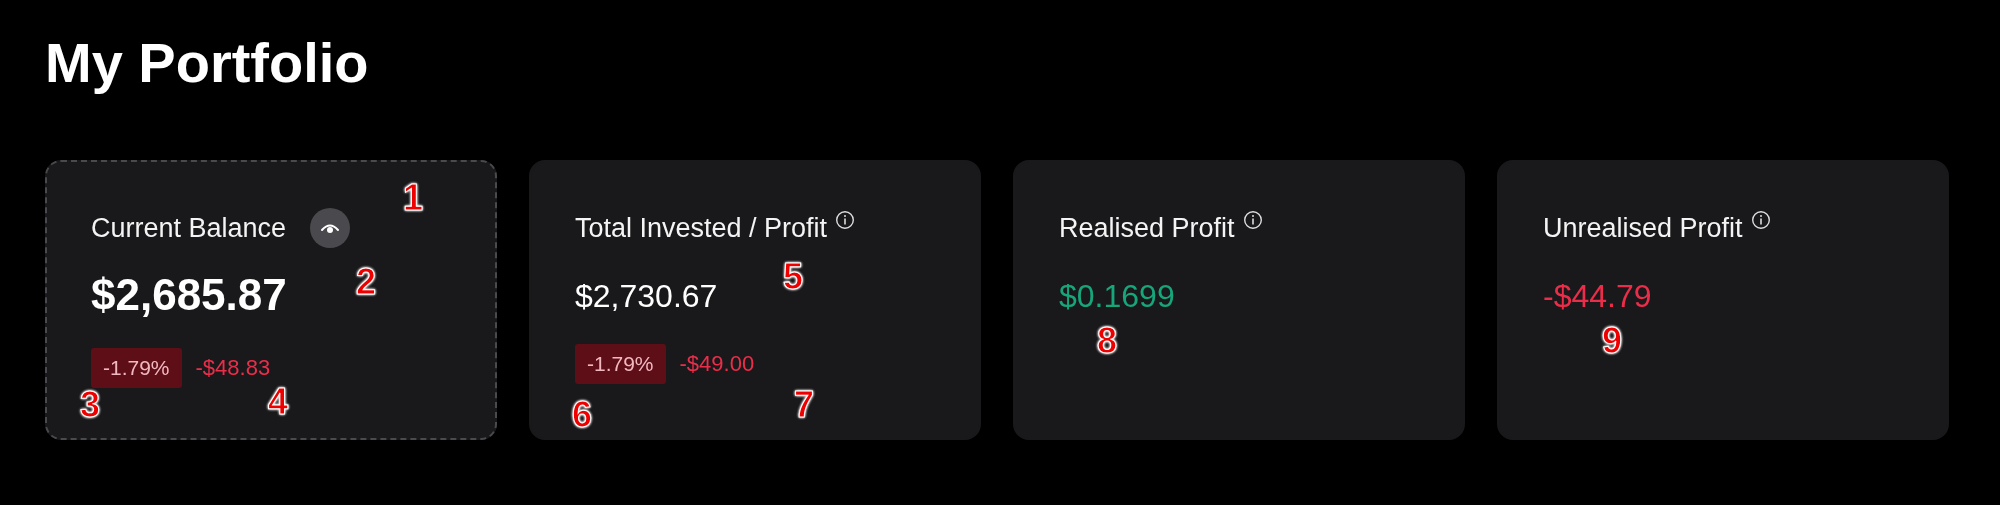 The width and height of the screenshot is (2000, 505). What do you see at coordinates (804, 405) in the screenshot?
I see `annotation-number: 7` at bounding box center [804, 405].